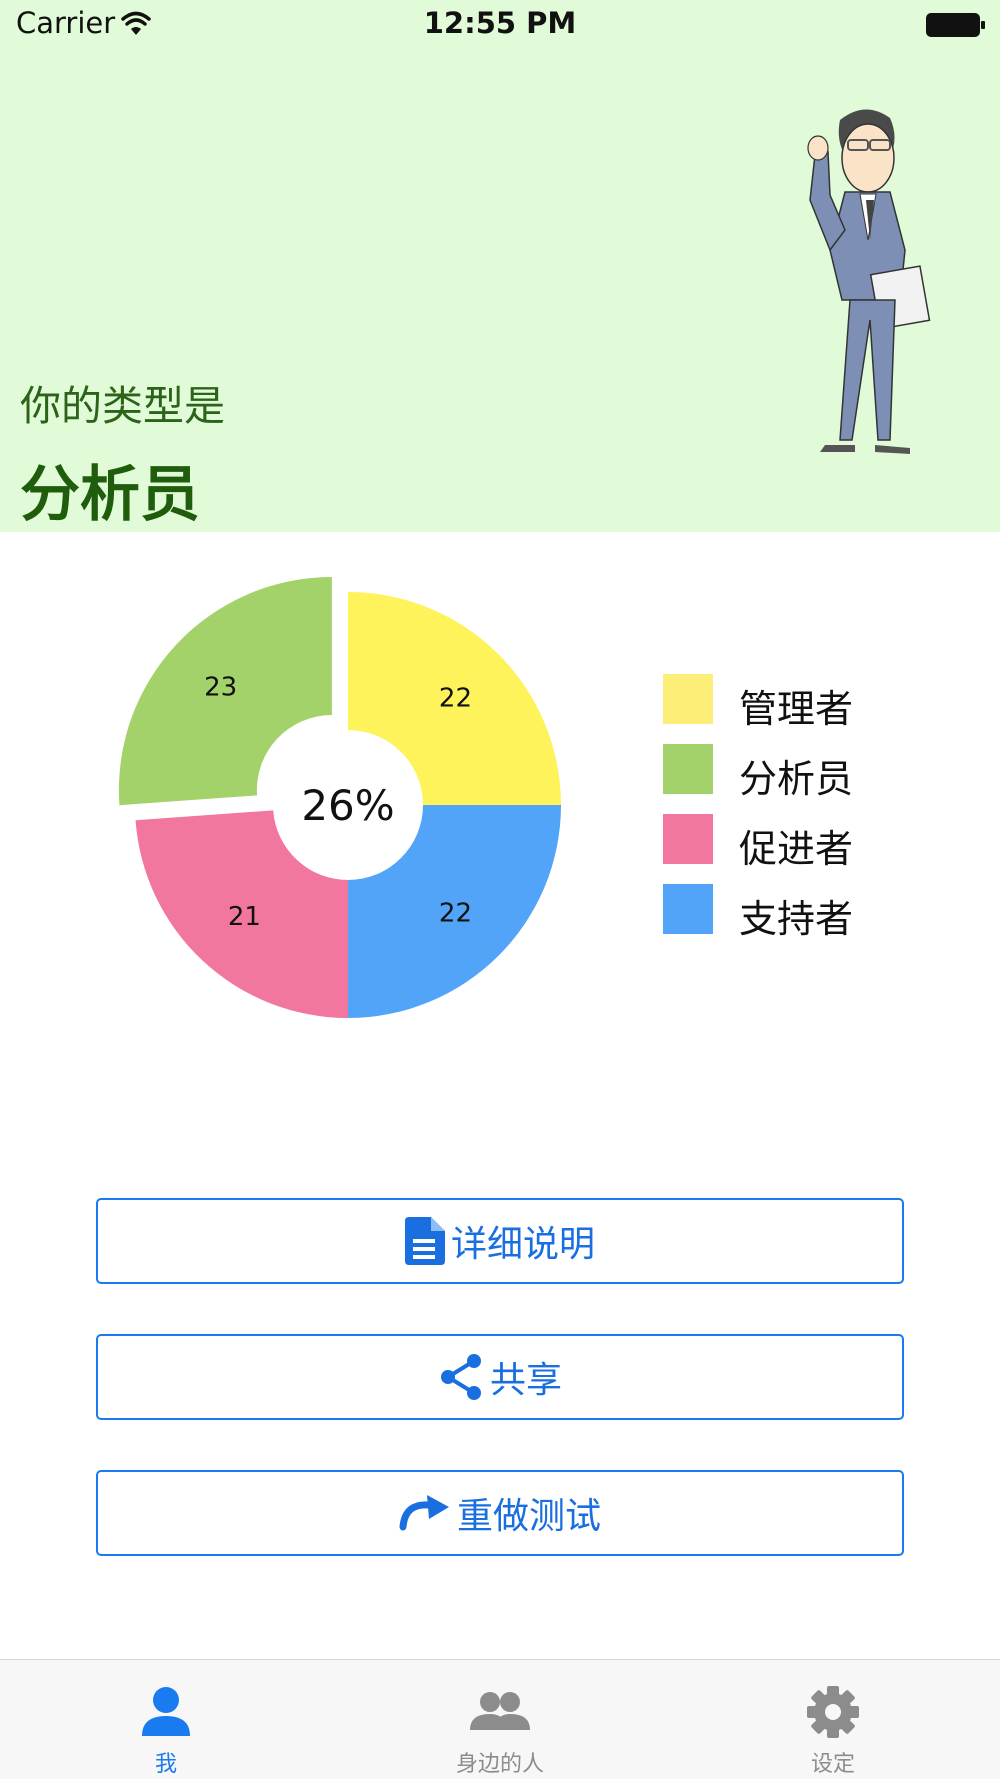 This screenshot has width=1000, height=1779. What do you see at coordinates (455, 699) in the screenshot?
I see `pie-slice-label-manager: 22` at bounding box center [455, 699].